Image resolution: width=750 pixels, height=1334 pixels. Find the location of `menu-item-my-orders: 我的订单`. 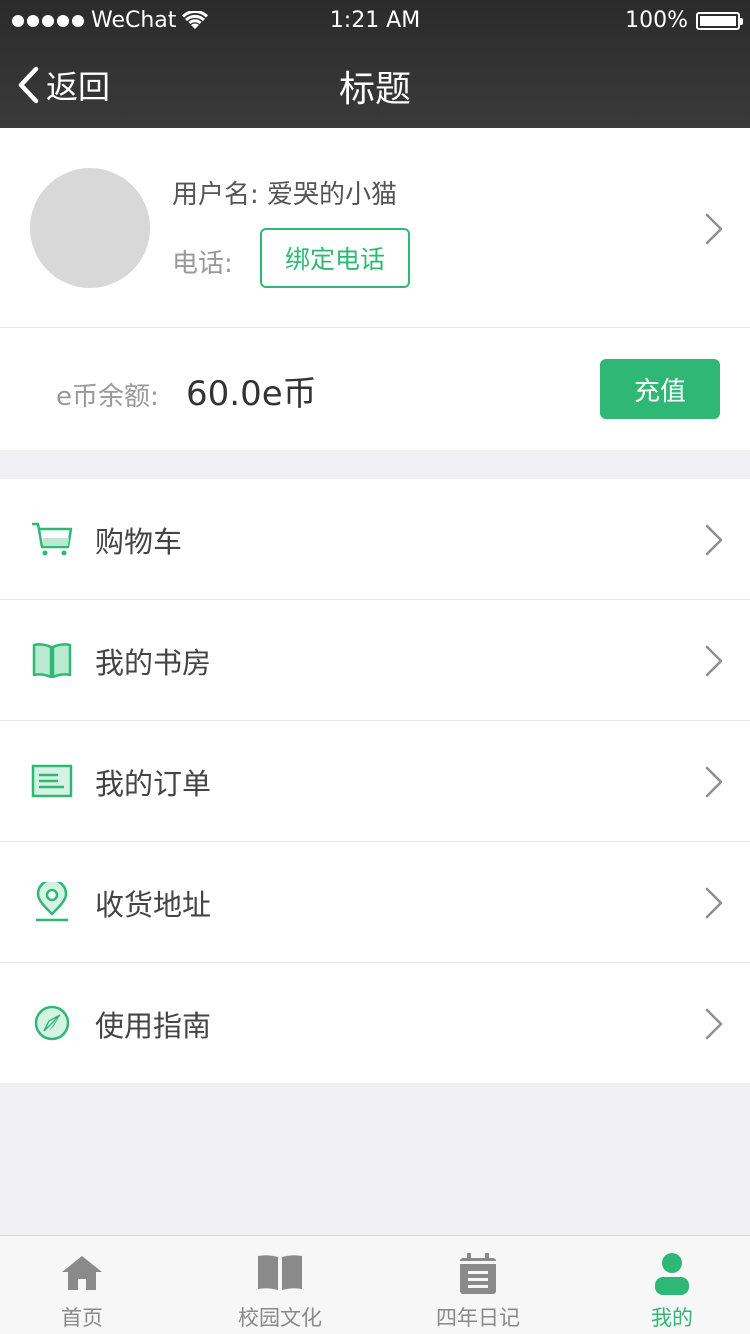

menu-item-my-orders: 我的订单 is located at coordinates (375, 781).